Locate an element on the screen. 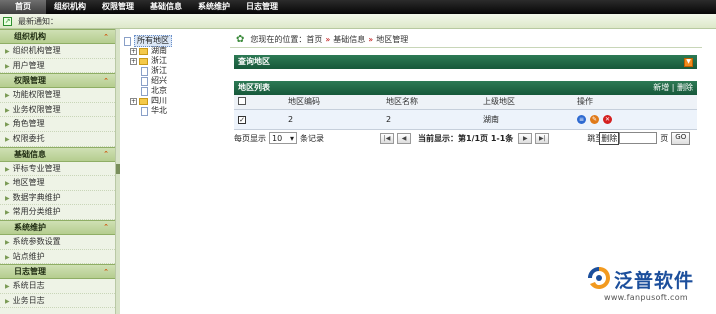 Image resolution: width=716 pixels, height=314 pixels. last-page-button: ▶| is located at coordinates (542, 138).